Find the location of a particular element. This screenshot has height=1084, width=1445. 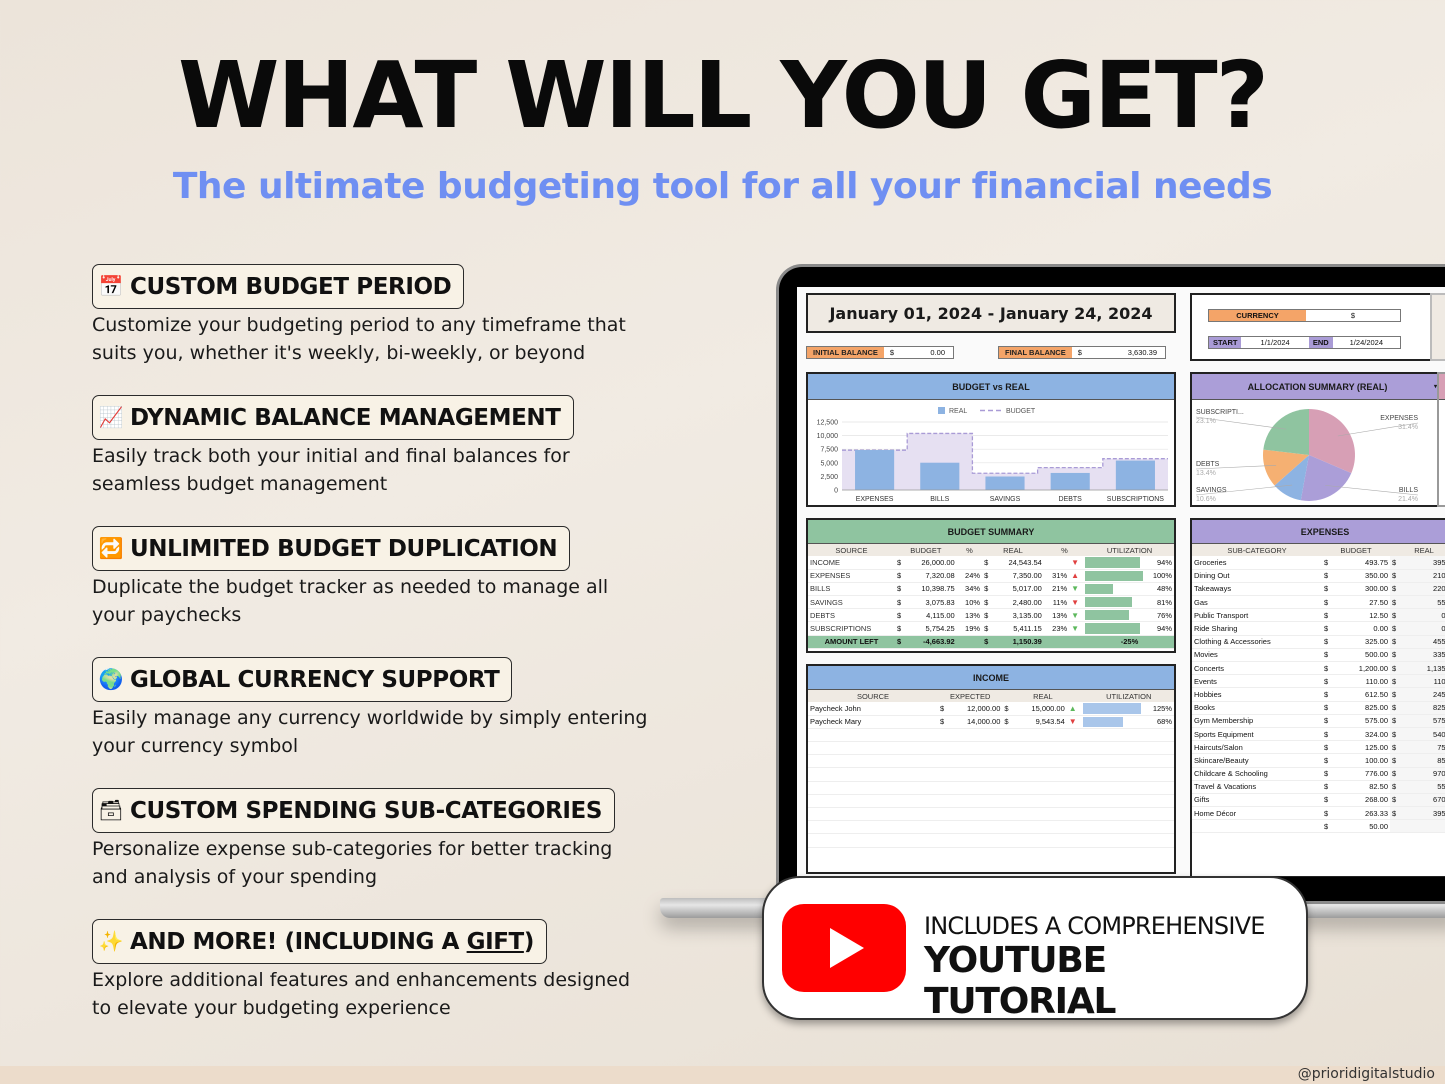

real-cell: 825.00 is located at coordinates (1423, 708).